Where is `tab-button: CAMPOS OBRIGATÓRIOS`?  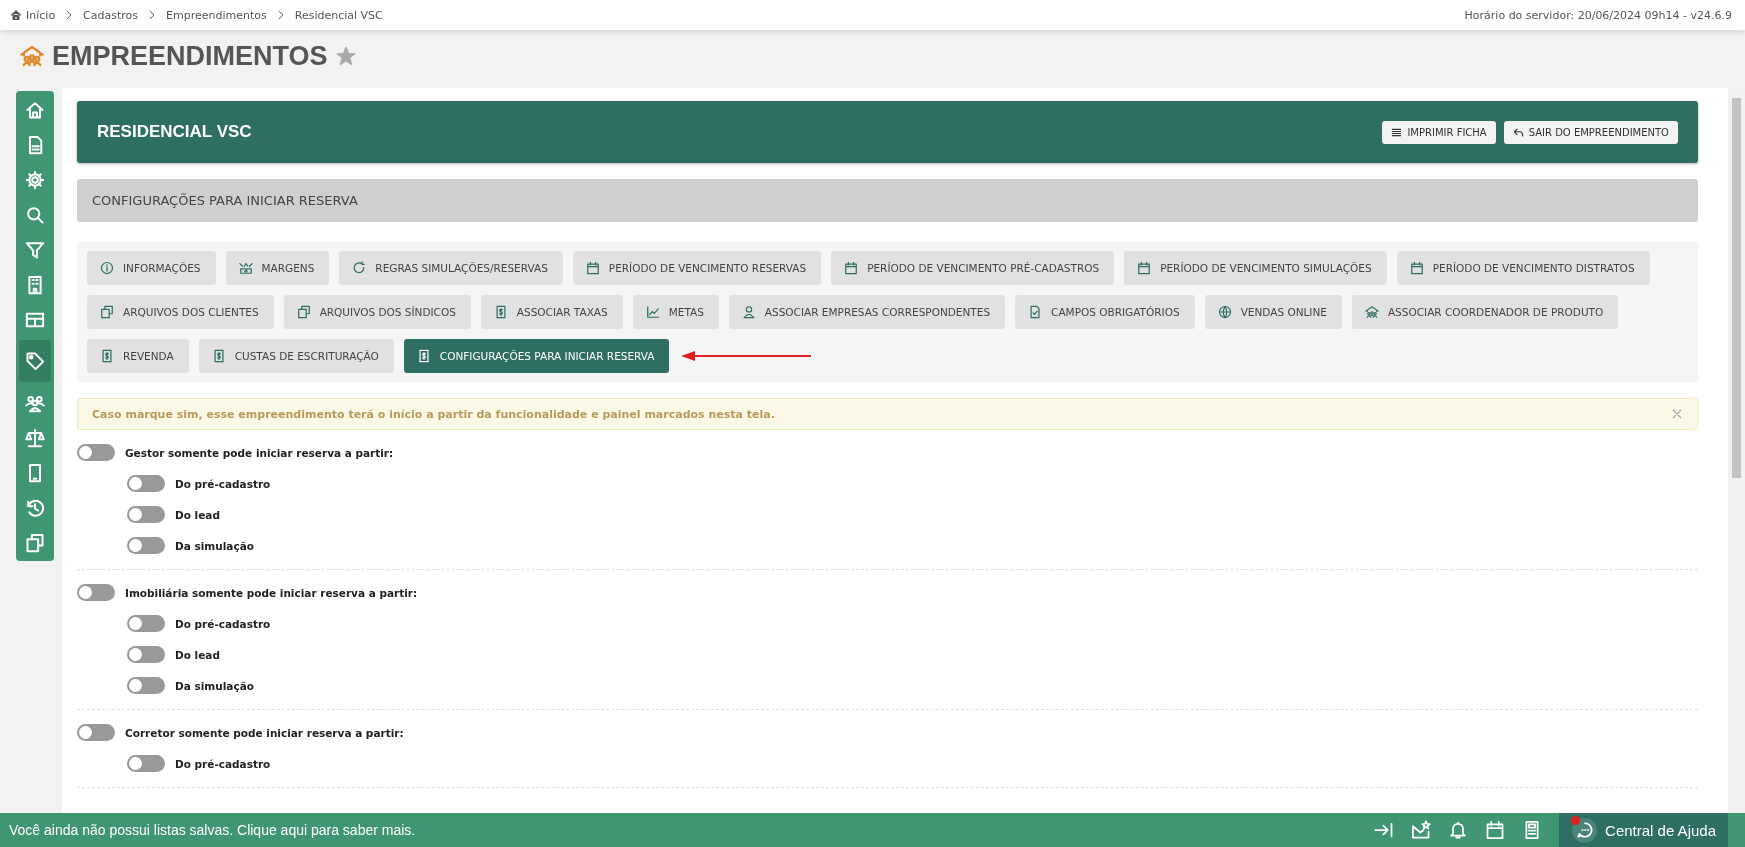 tab-button: CAMPOS OBRIGATÓRIOS is located at coordinates (1105, 312).